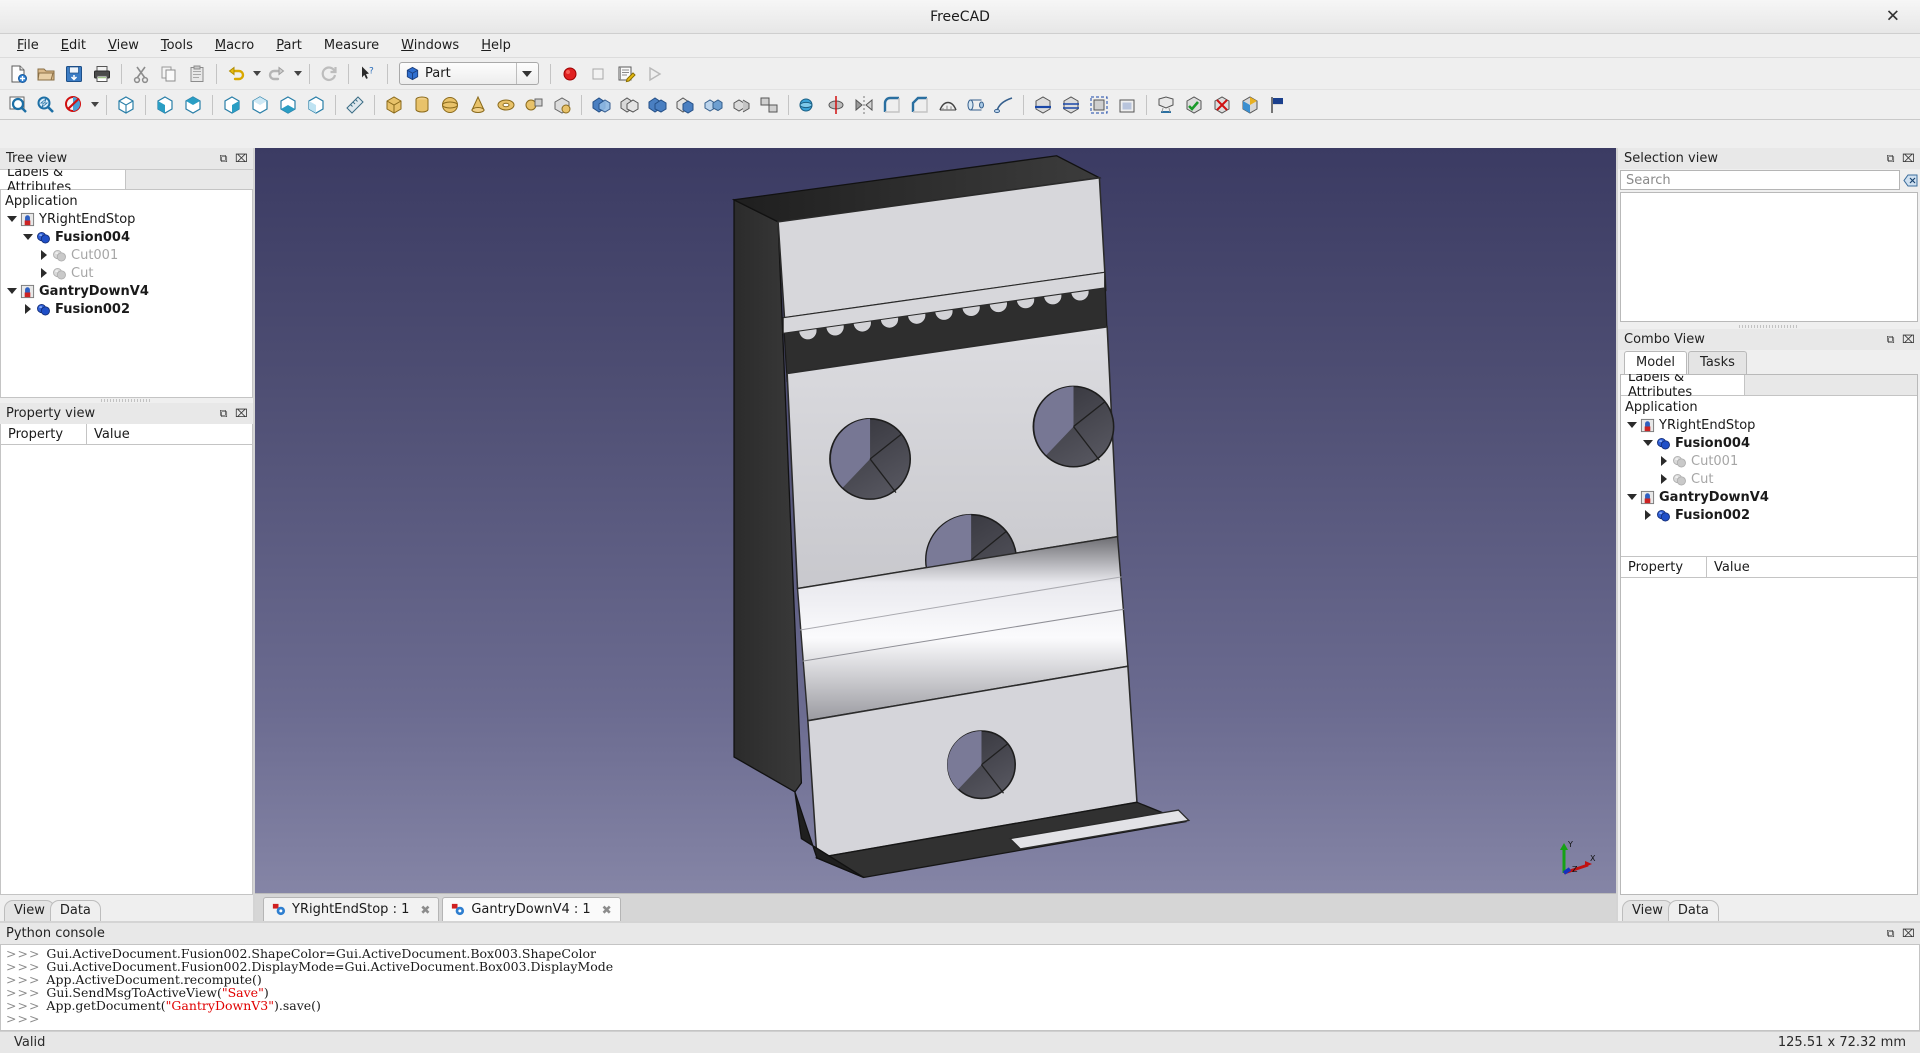  I want to click on window-close-button: ✕, so click(1893, 16).